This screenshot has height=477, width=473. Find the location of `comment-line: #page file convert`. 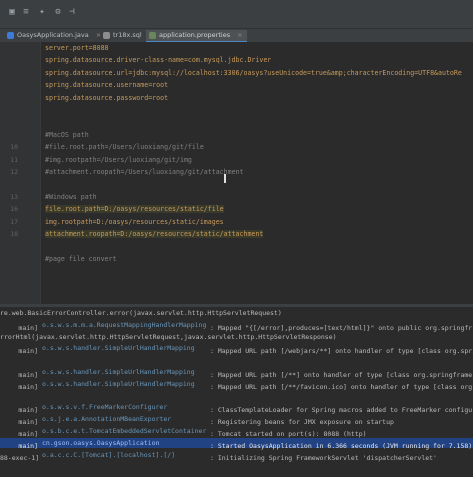

comment-line: #page file convert is located at coordinates (81, 258).